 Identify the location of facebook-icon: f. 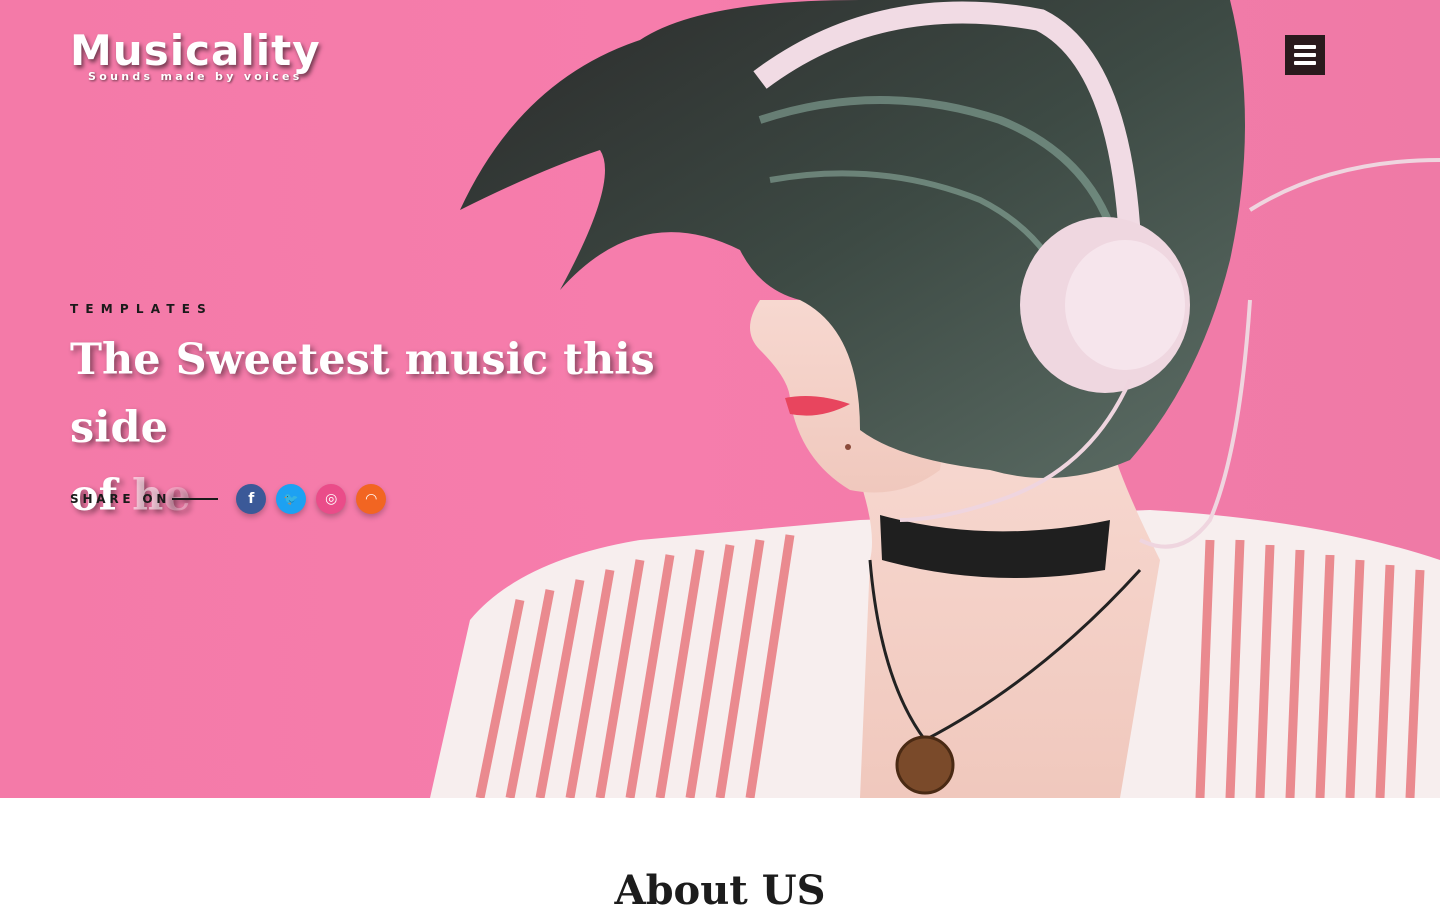
(251, 499).